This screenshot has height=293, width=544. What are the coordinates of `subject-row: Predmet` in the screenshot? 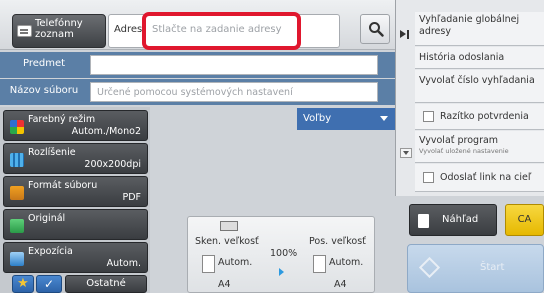 It's located at (197, 65).